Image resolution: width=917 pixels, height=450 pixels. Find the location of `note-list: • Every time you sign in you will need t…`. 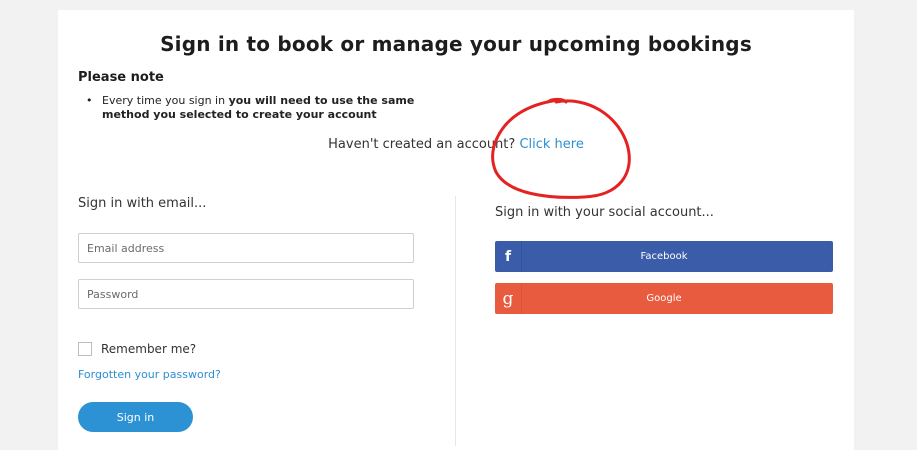

note-list: • Every time you sign in you will need t… is located at coordinates (256, 108).